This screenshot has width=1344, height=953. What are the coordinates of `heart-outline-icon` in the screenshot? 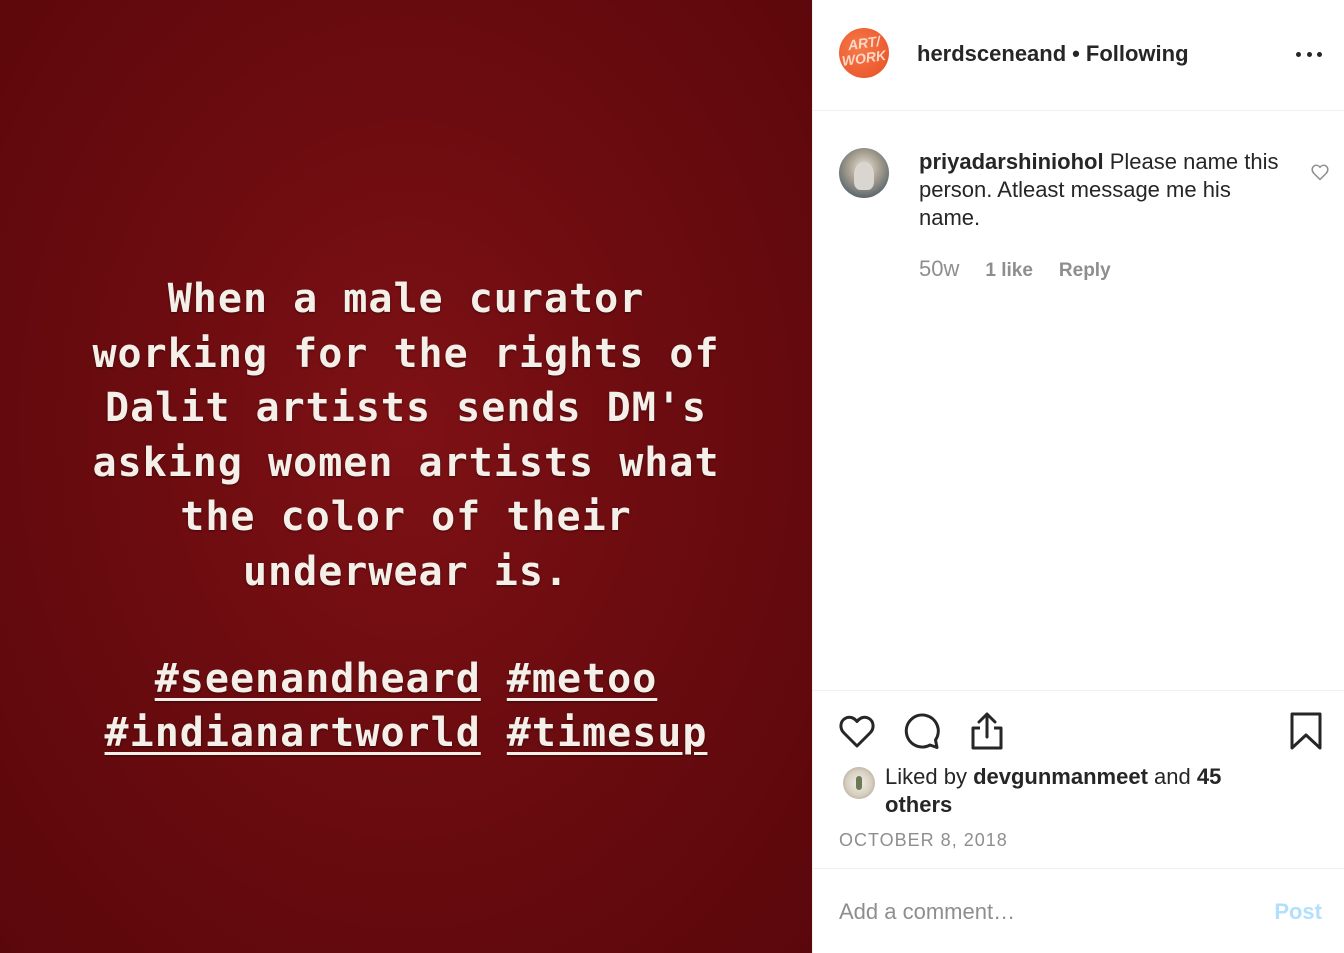 It's located at (1320, 172).